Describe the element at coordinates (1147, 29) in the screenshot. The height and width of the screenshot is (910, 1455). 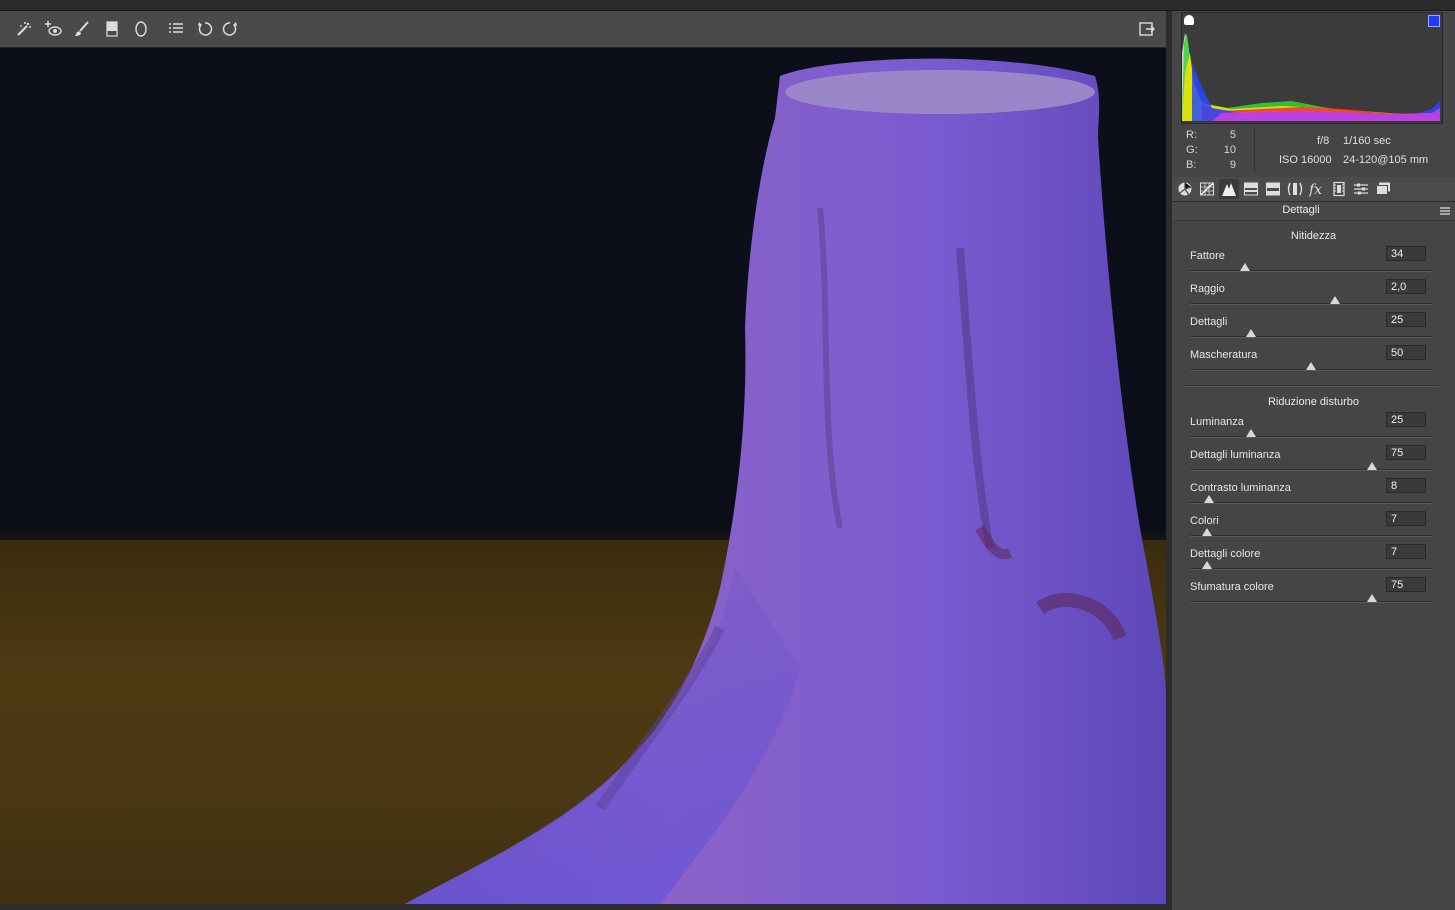
I see `open-in-photoshop-icon` at that location.